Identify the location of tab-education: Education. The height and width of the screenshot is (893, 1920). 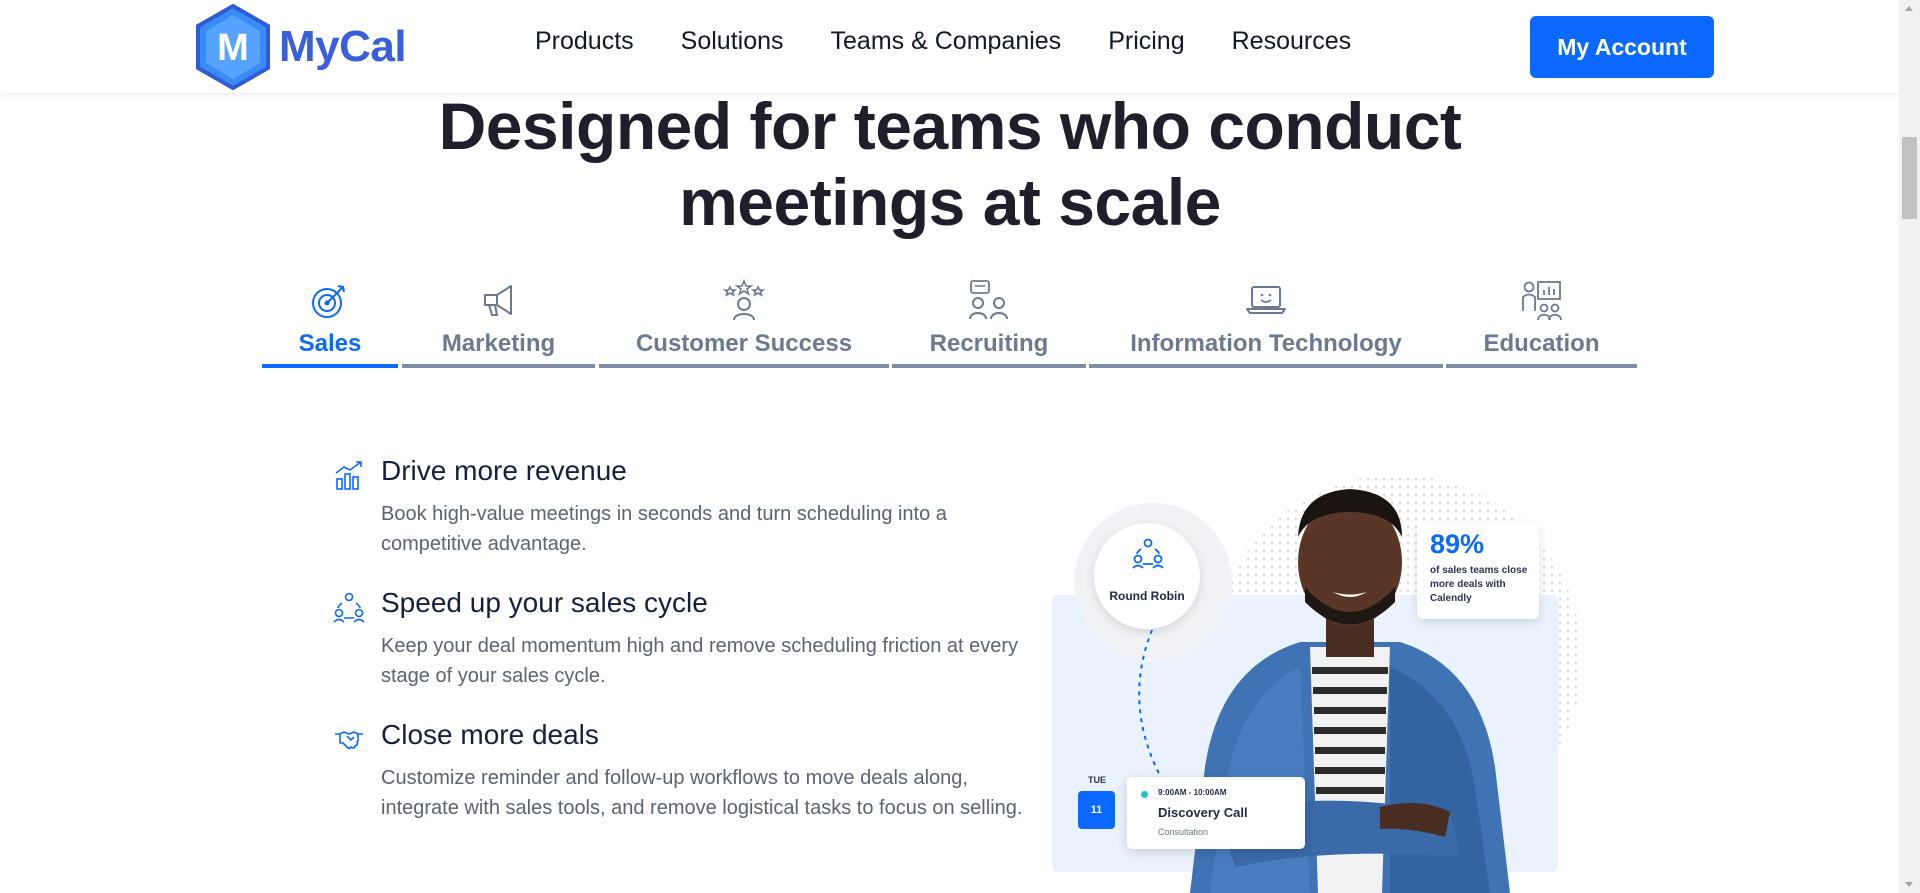
(1541, 324).